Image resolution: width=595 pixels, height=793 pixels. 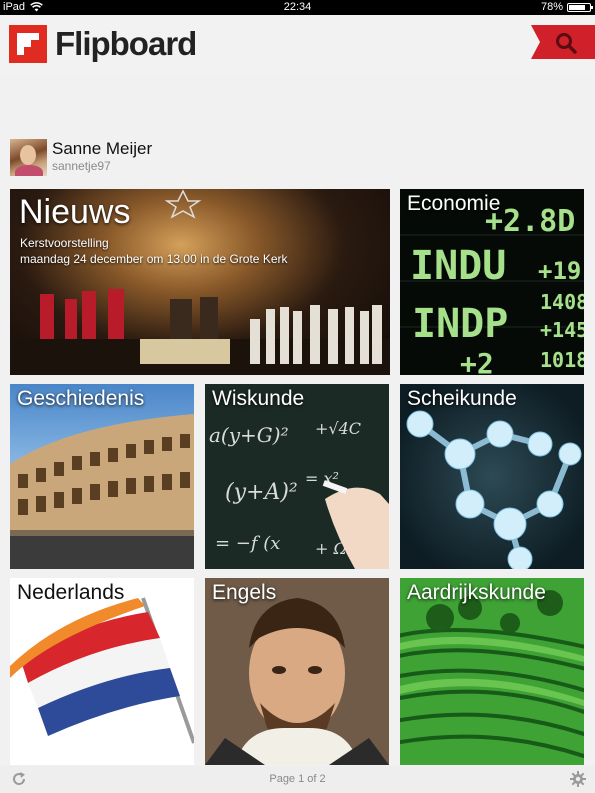 What do you see at coordinates (454, 203) in the screenshot?
I see `tile-title-economie: Economie` at bounding box center [454, 203].